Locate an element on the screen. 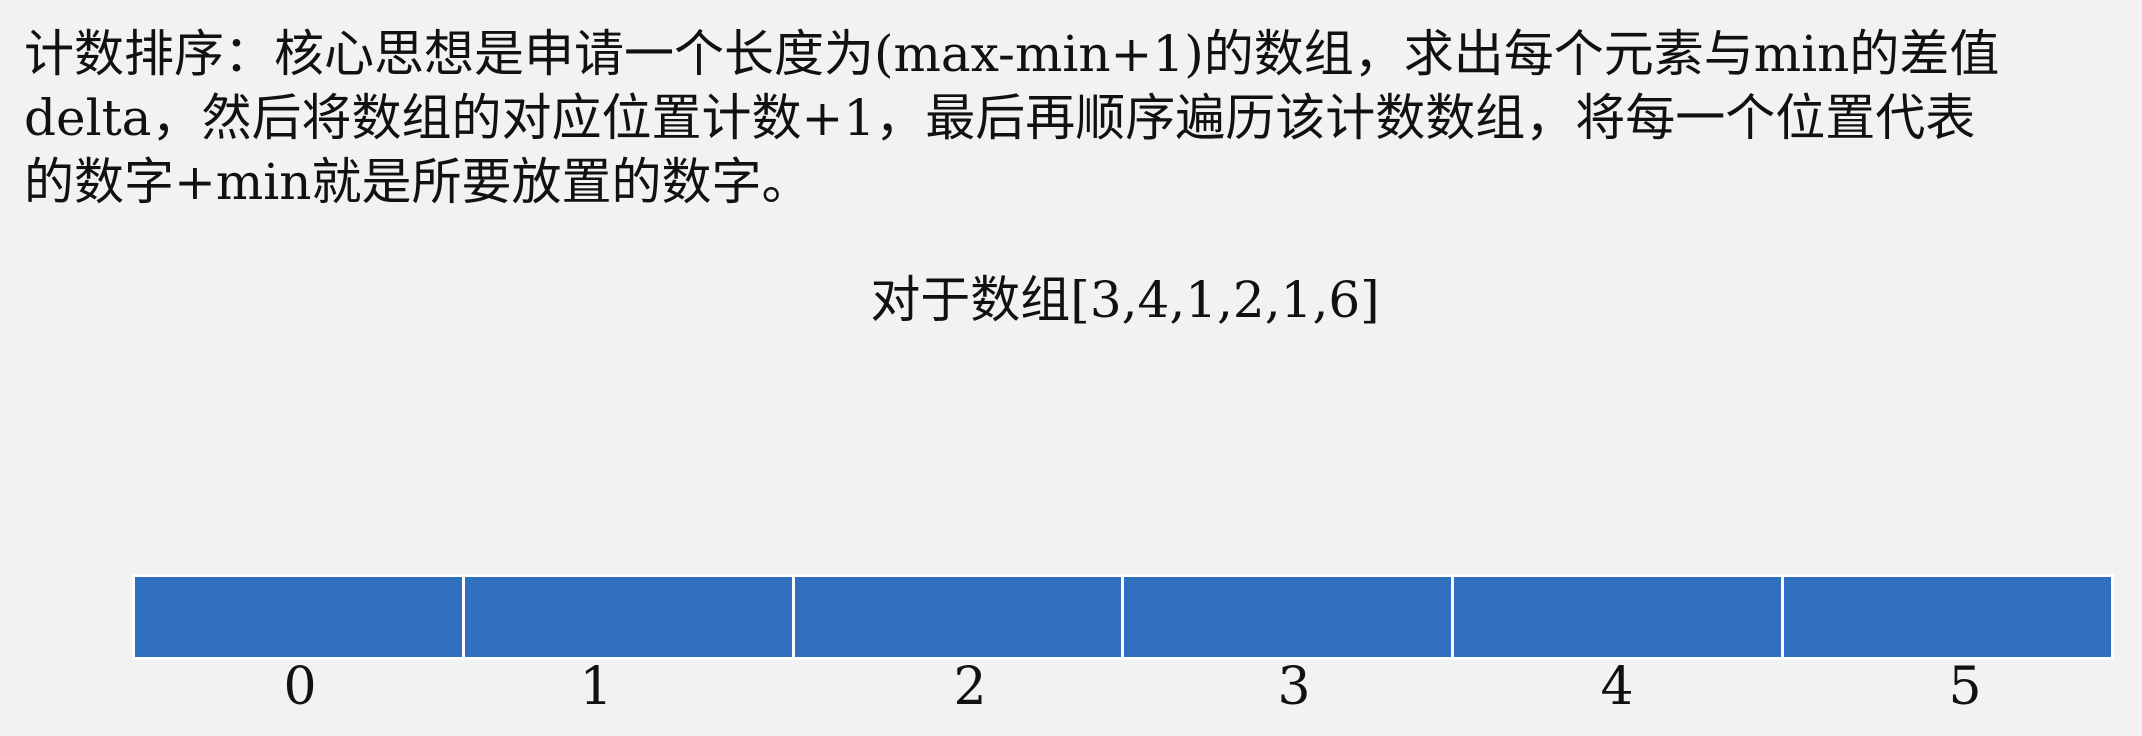 The width and height of the screenshot is (2142, 736). array-caption: 对于数组[3,4,1,2,1,6] is located at coordinates (1125, 300).